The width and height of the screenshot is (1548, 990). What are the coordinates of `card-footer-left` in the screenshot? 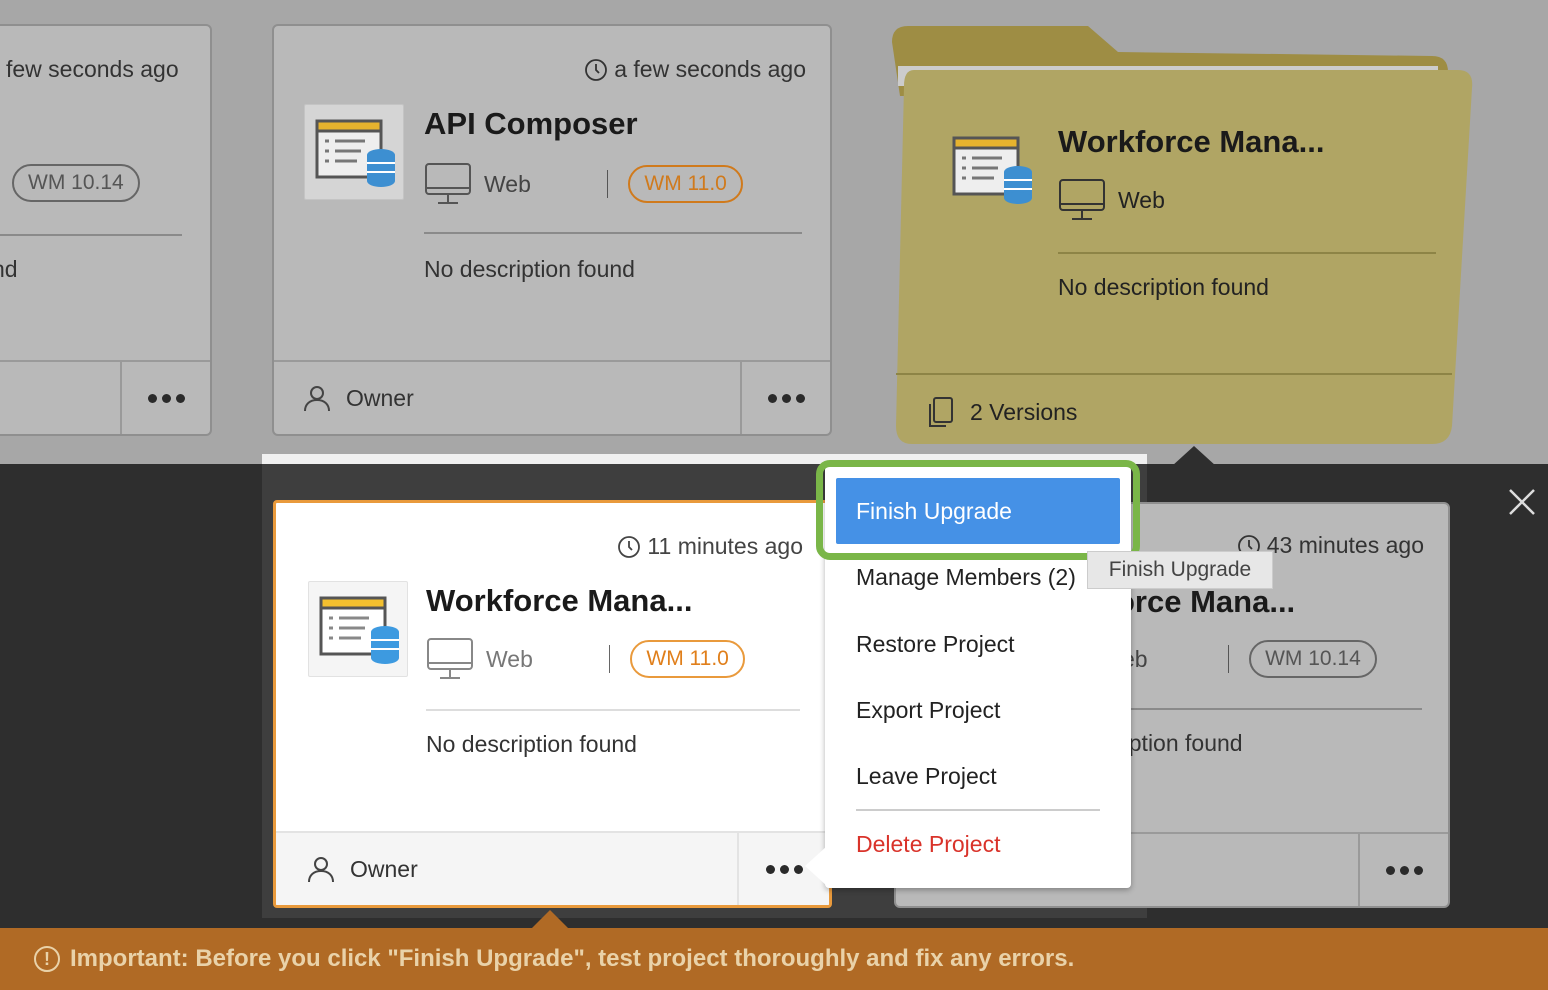 It's located at (60, 398).